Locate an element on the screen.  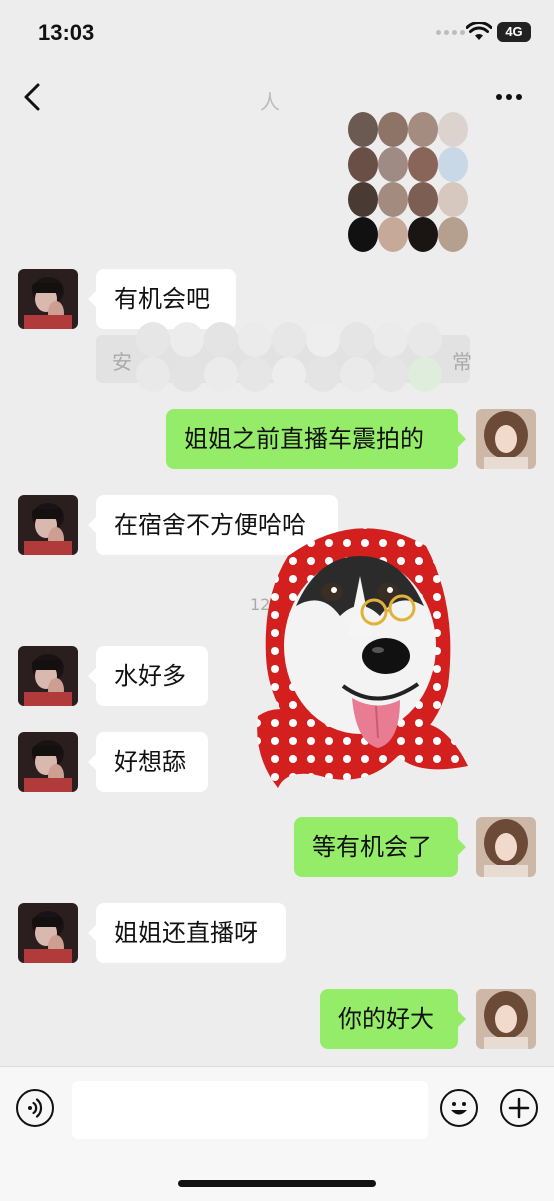
husky-sticker is located at coordinates (360, 653).